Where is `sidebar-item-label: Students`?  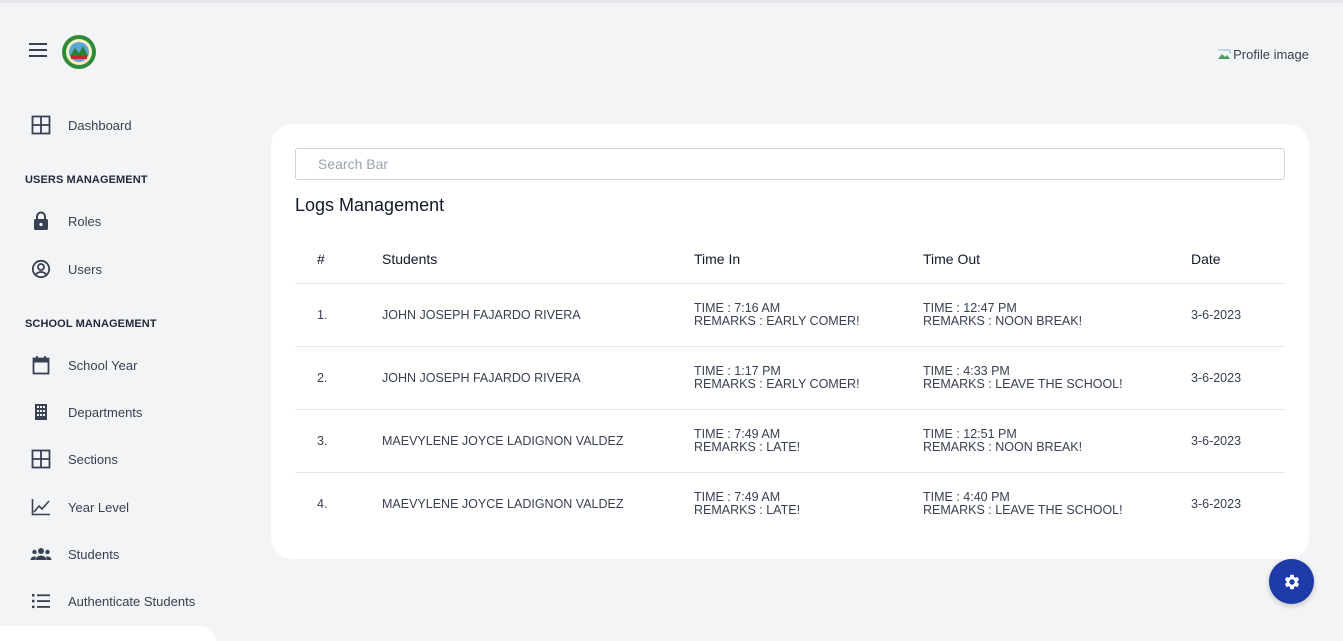 sidebar-item-label: Students is located at coordinates (94, 554).